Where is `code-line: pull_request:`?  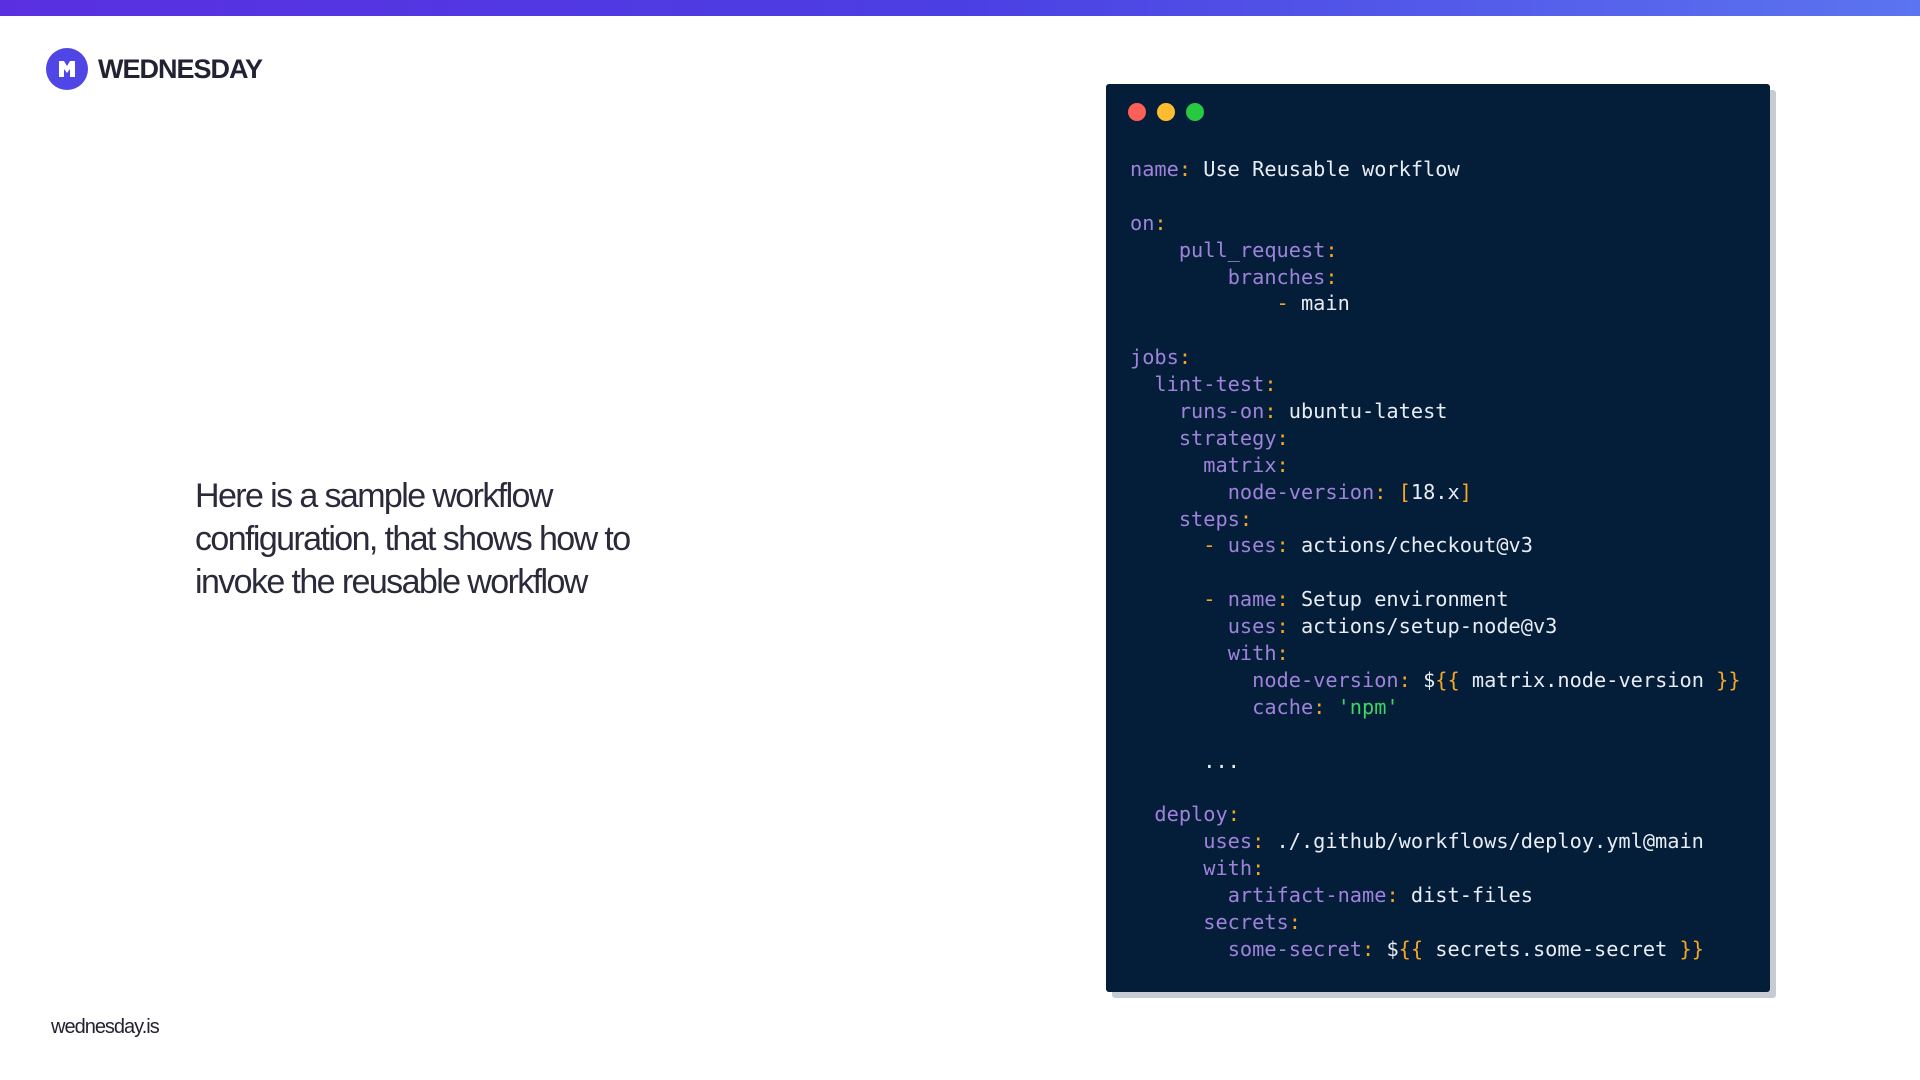
code-line: pull_request: is located at coordinates (1435, 250).